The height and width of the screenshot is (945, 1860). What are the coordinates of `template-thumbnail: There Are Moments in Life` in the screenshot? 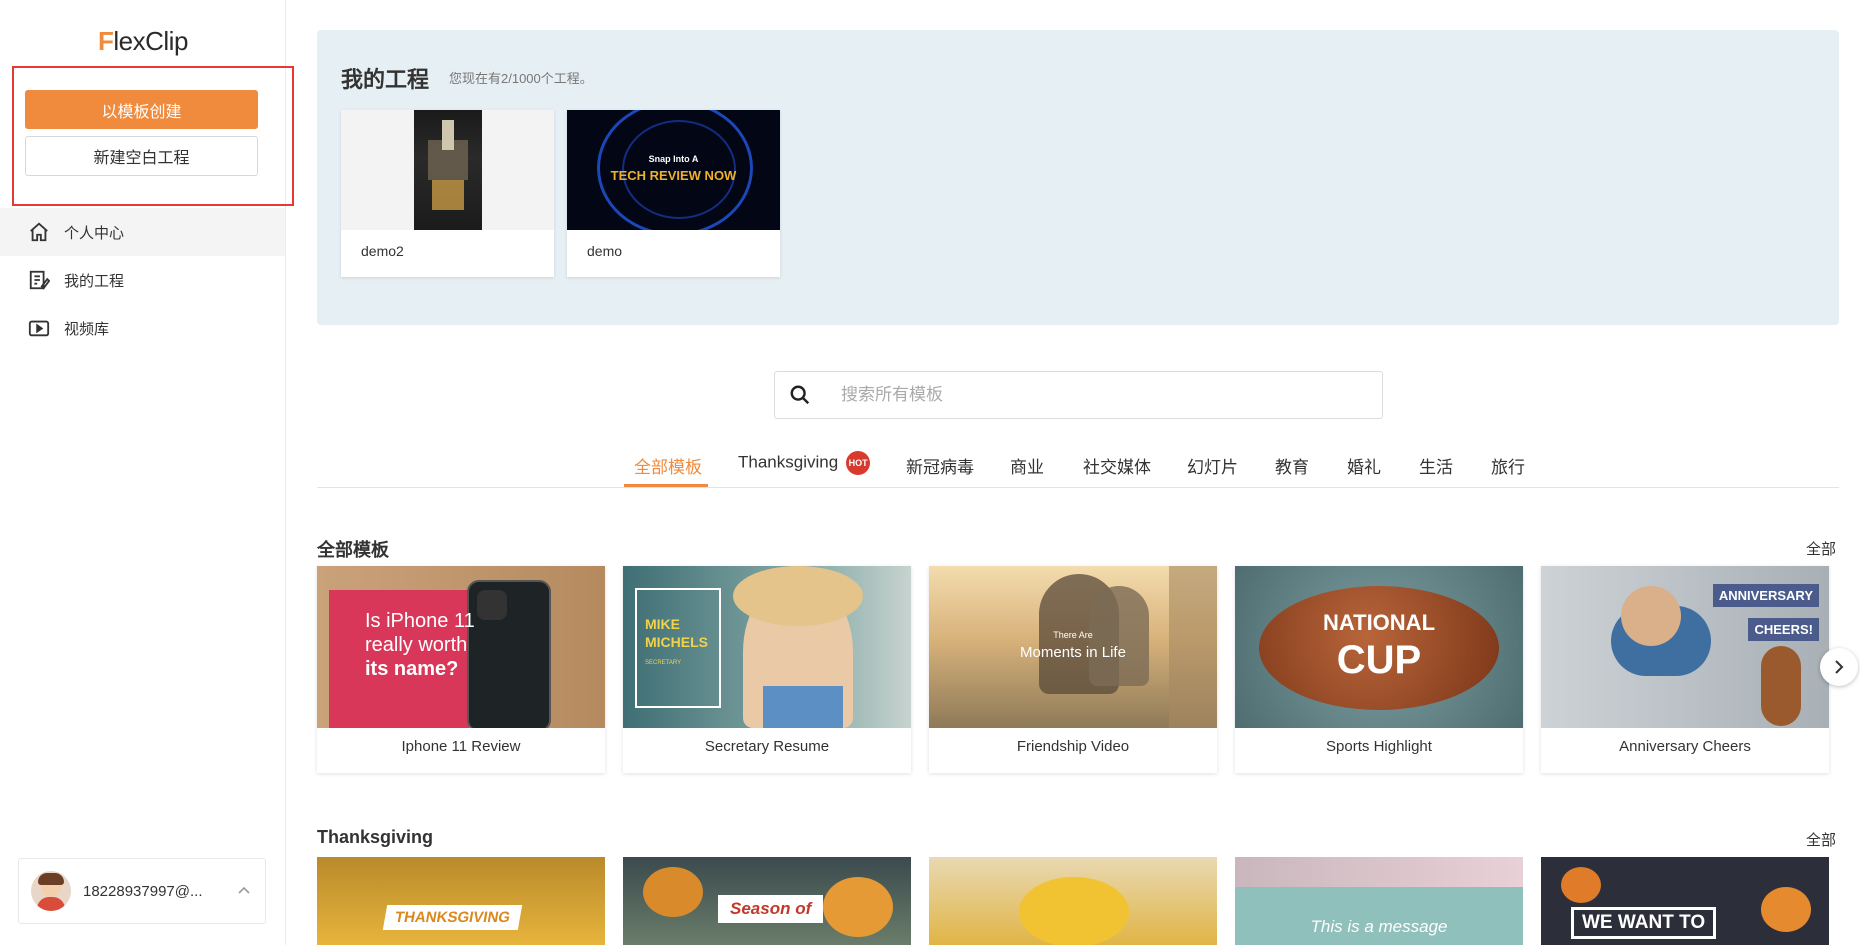 It's located at (1073, 647).